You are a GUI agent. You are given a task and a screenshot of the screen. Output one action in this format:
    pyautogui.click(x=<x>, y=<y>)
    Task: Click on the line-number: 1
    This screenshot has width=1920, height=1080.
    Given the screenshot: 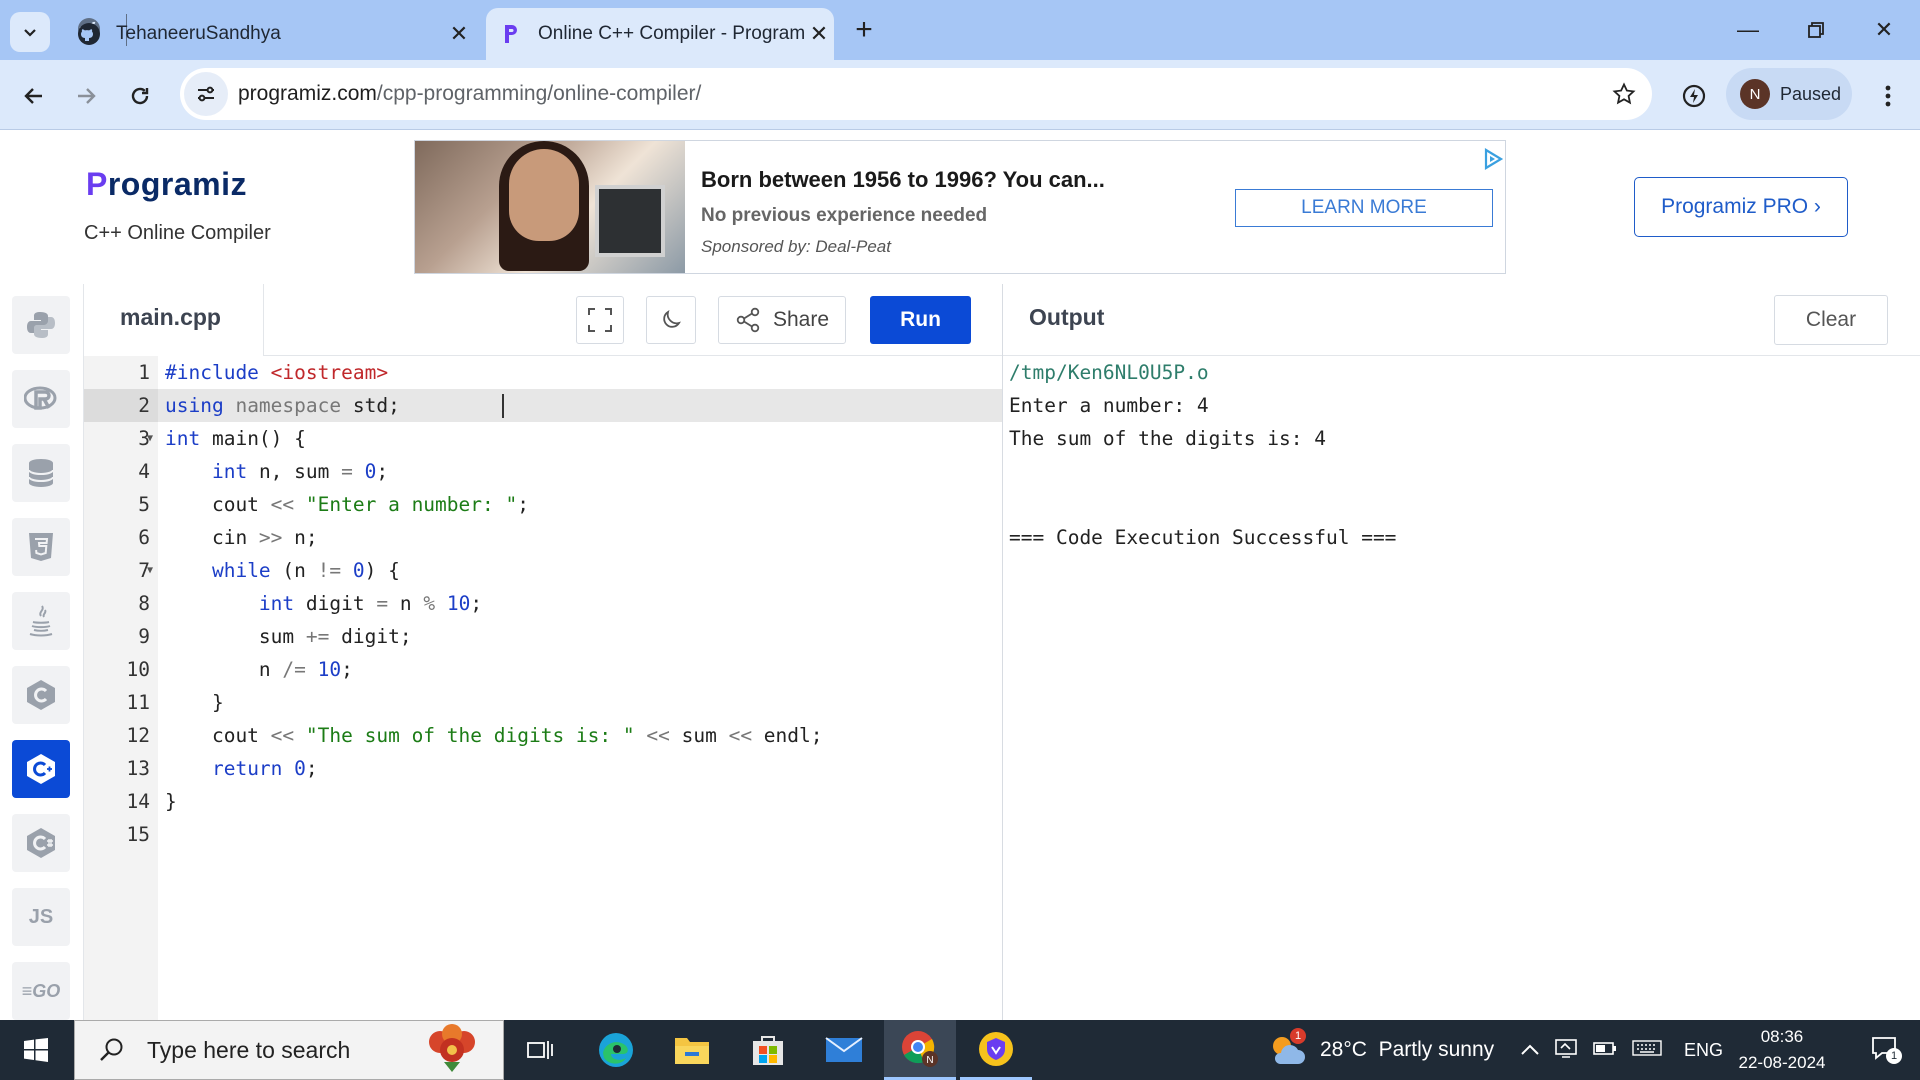 What is the action you would take?
    pyautogui.click(x=144, y=372)
    